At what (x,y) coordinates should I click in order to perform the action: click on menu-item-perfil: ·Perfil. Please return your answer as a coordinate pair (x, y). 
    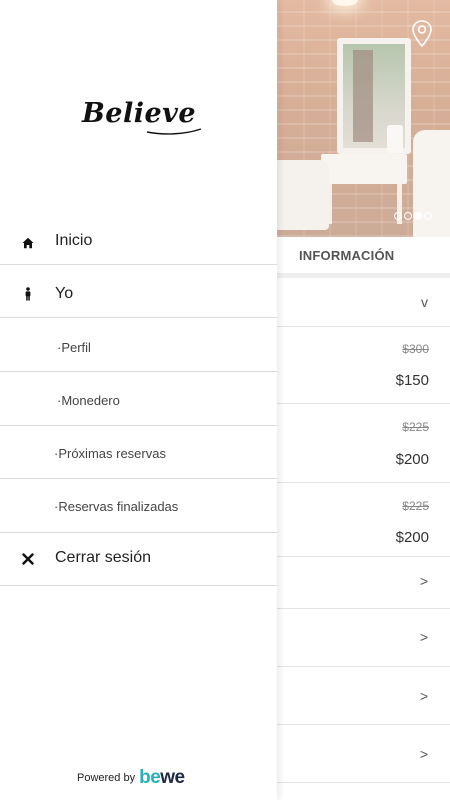
    Looking at the image, I should click on (138, 345).